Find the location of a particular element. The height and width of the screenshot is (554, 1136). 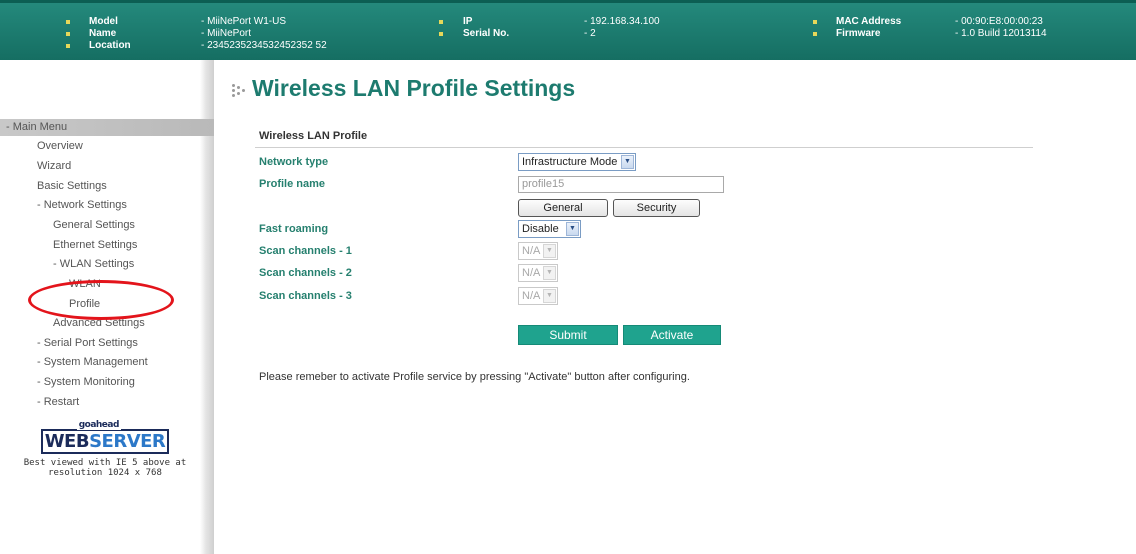

title-dots-icon is located at coordinates (240, 90).